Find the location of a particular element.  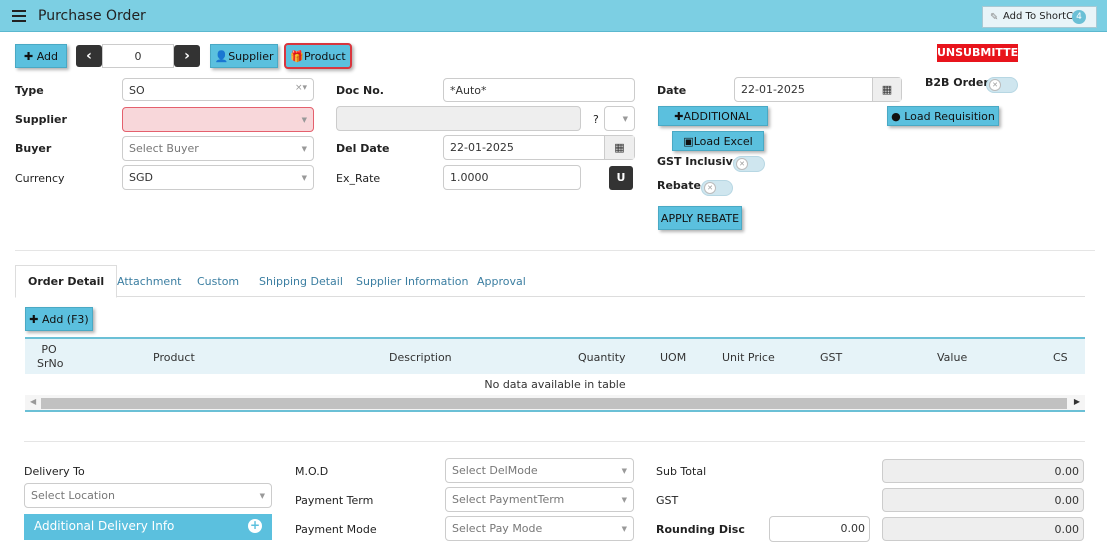

scroll-right-icon: ▶ is located at coordinates (1077, 401).